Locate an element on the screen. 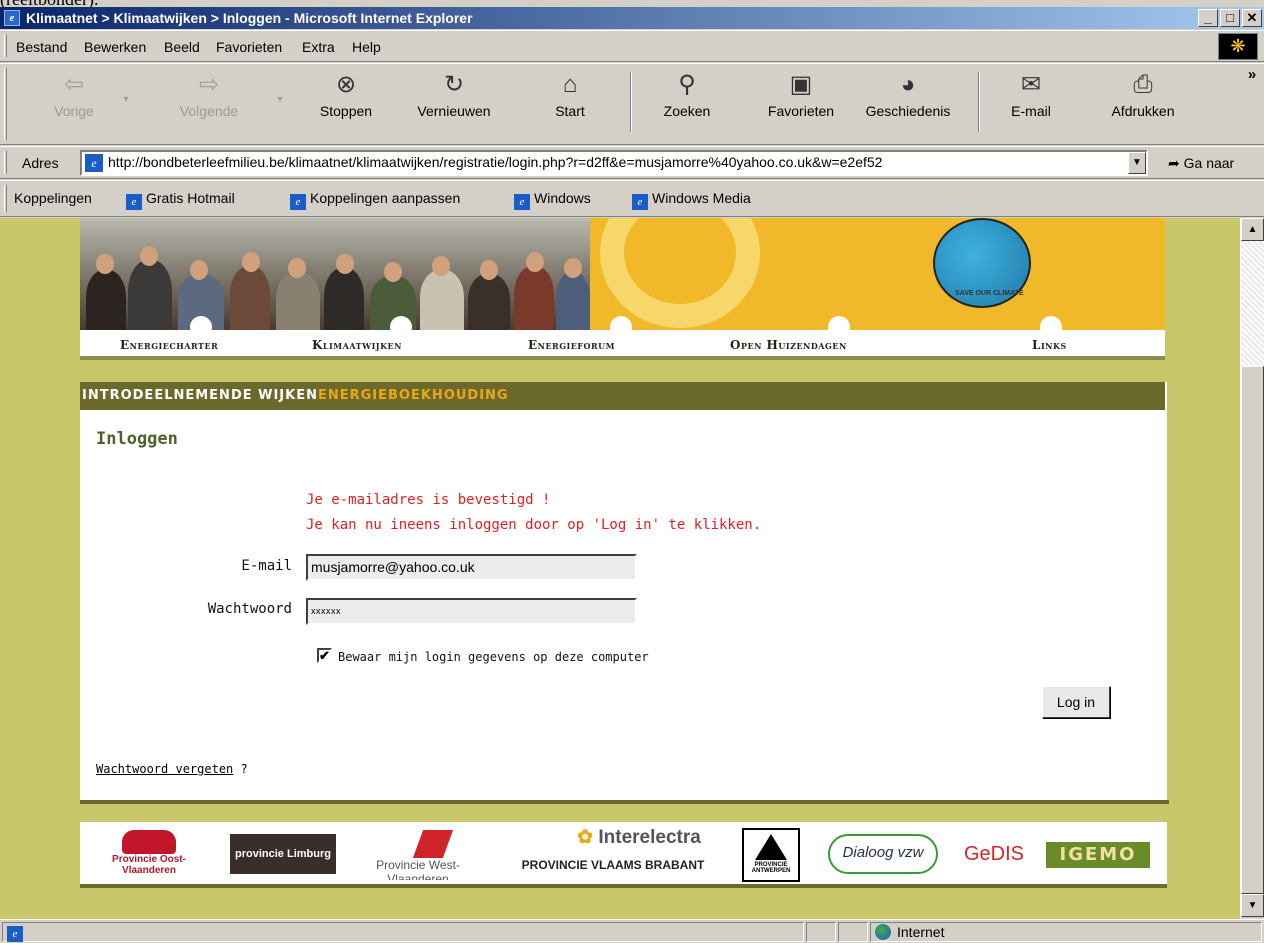 The height and width of the screenshot is (943, 1264). search-label: Zoeken is located at coordinates (687, 111).